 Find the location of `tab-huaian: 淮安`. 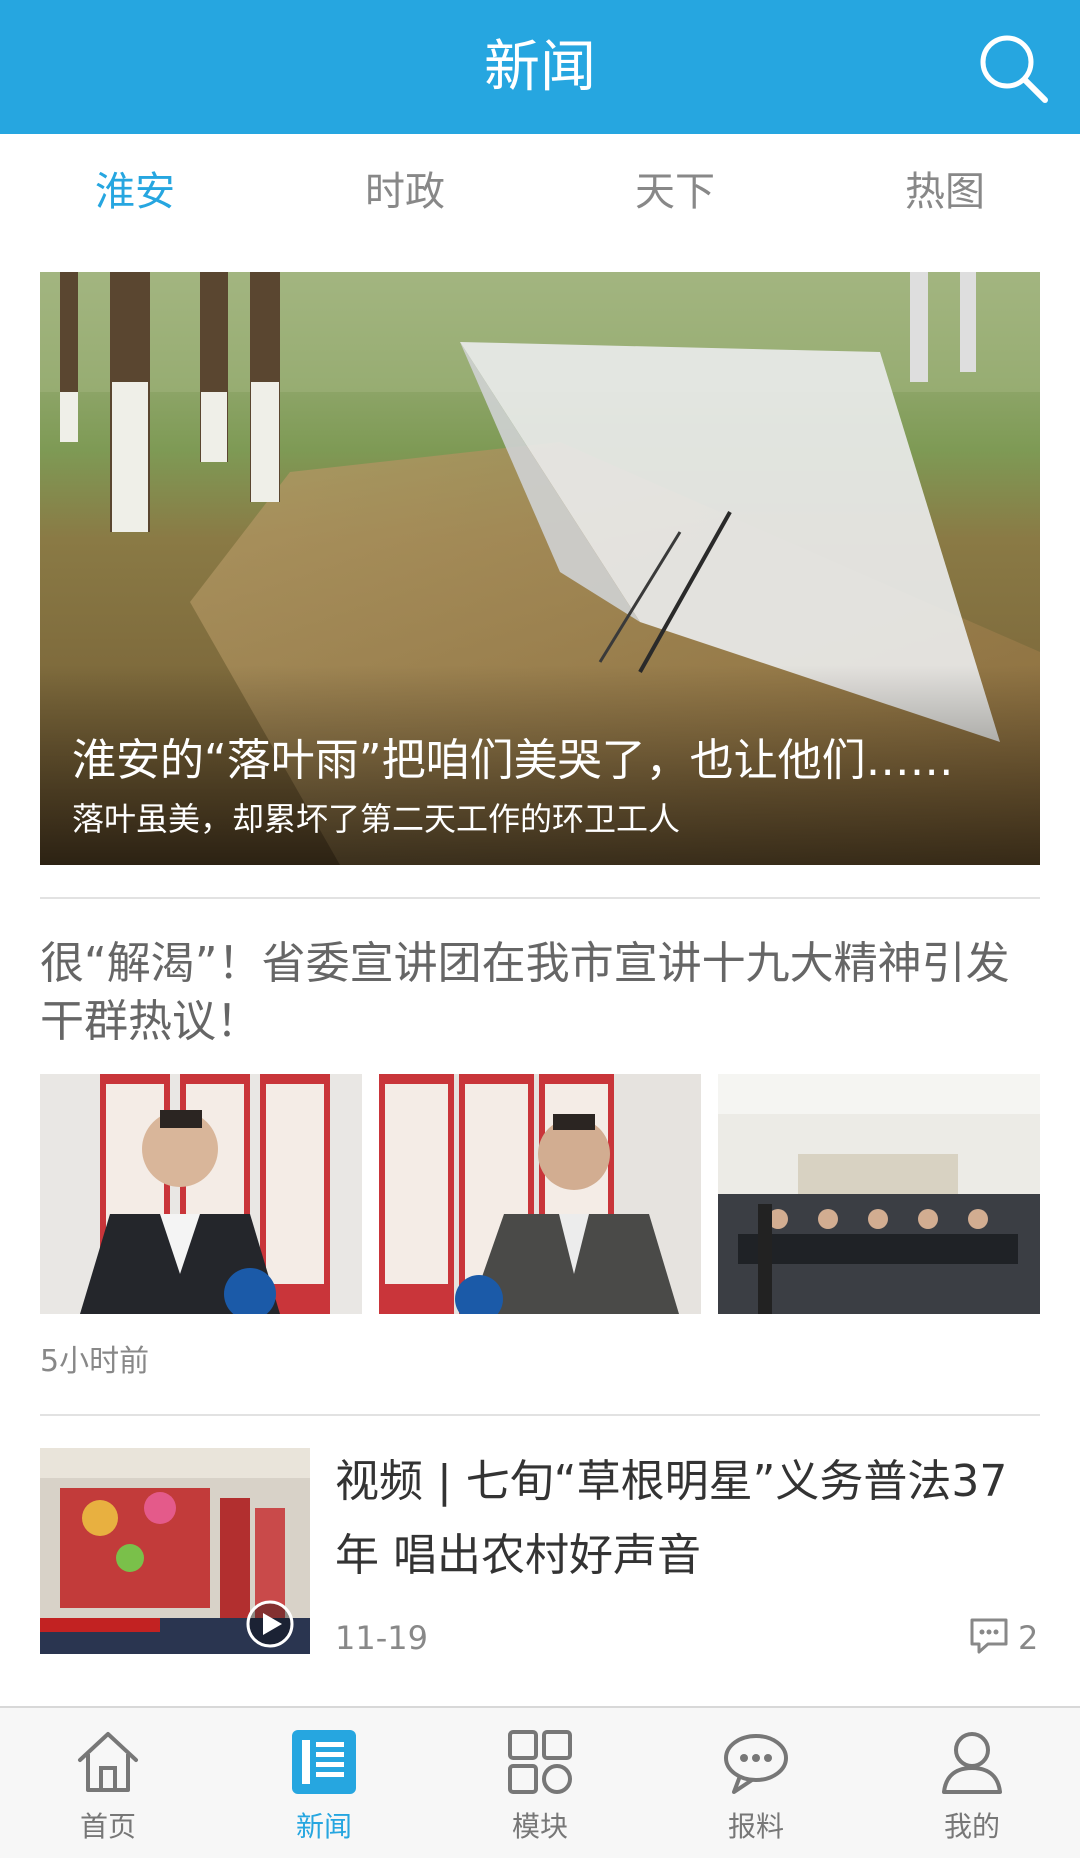

tab-huaian: 淮安 is located at coordinates (135, 192).